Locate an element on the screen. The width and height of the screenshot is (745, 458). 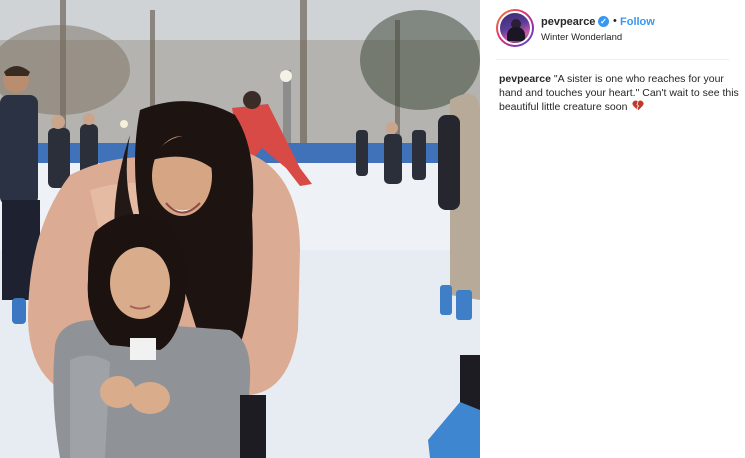
avatar is located at coordinates (515, 28).